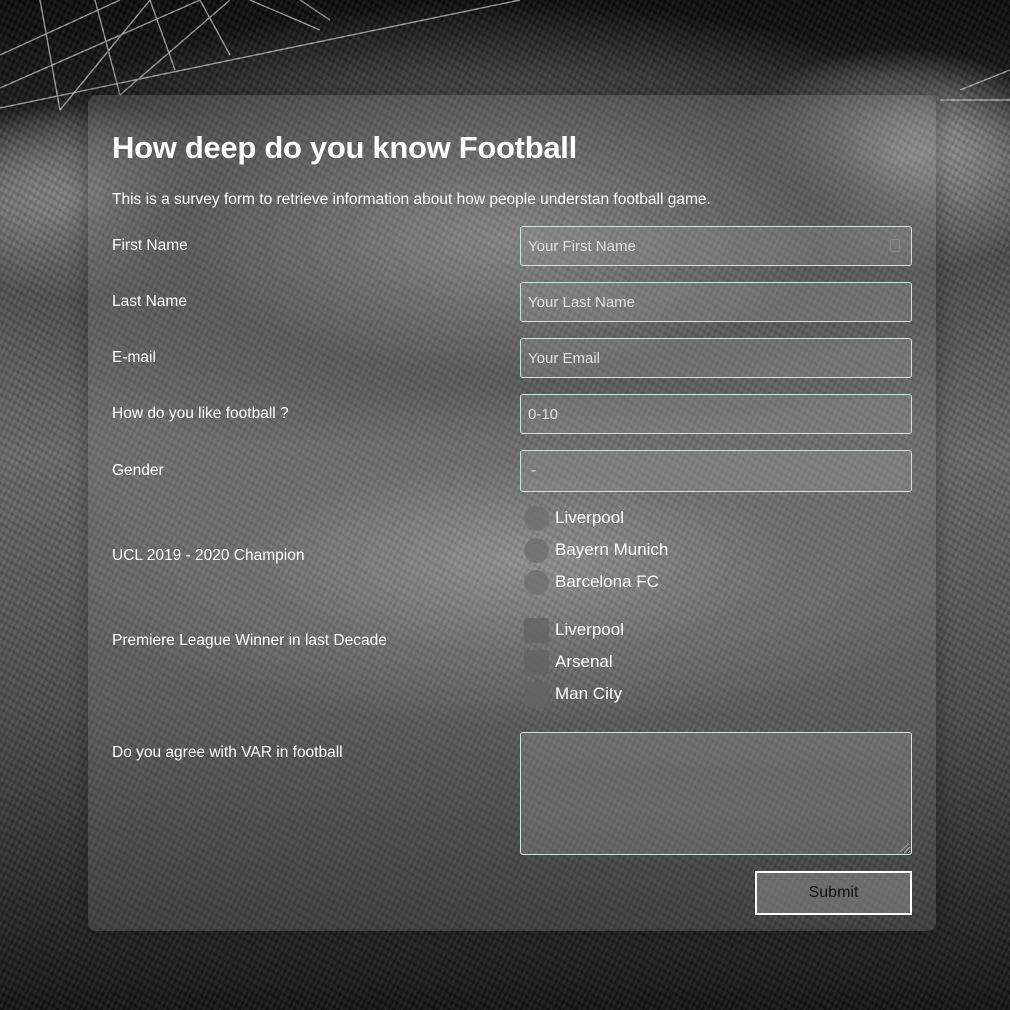 The image size is (1010, 1010). Describe the element at coordinates (227, 752) in the screenshot. I see `var-label: Do you agree with VAR in football` at that location.